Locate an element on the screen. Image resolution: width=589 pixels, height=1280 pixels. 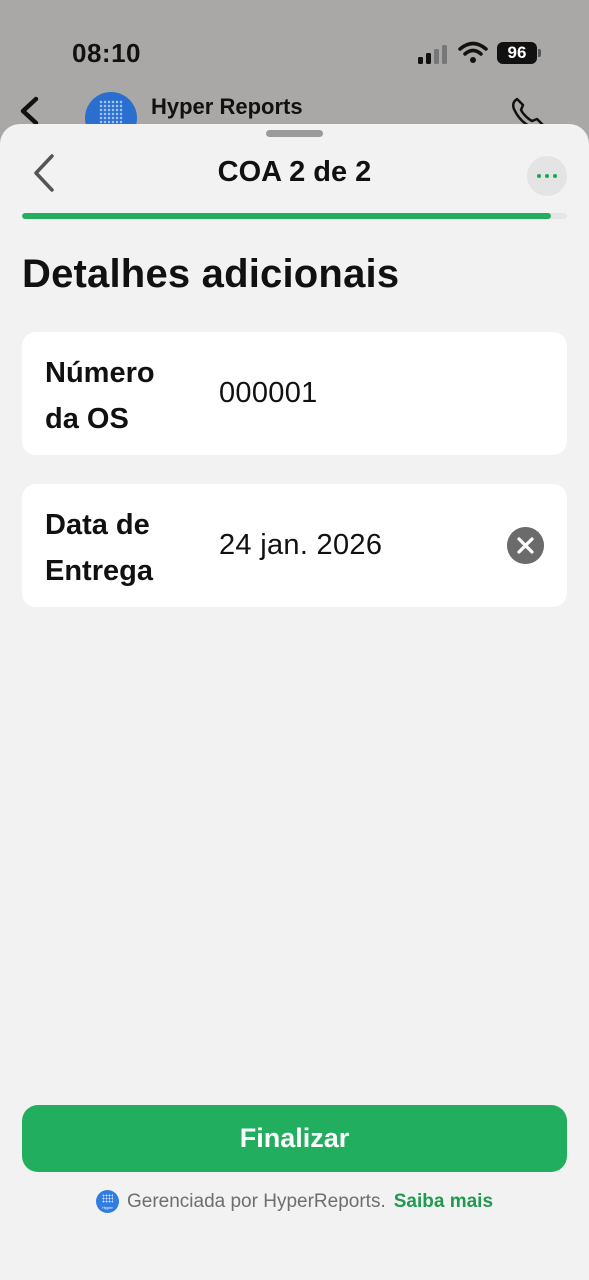
clear-date-icon is located at coordinates (525, 545).